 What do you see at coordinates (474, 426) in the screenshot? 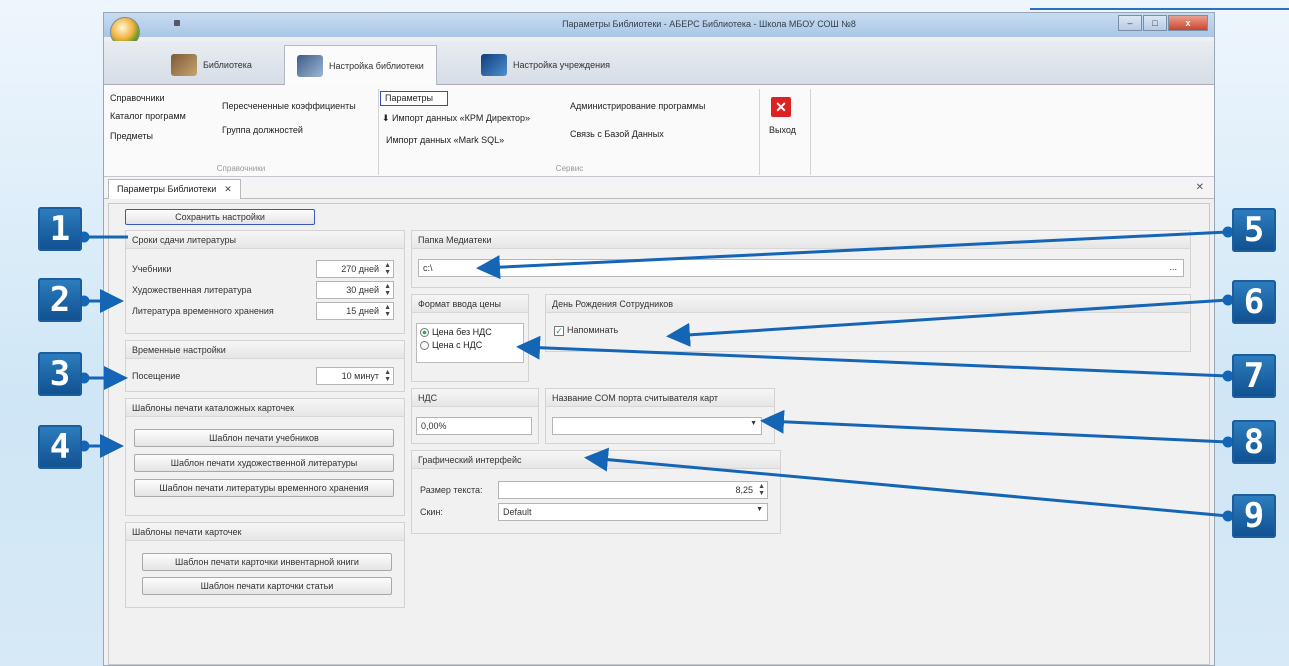
I see `vat-input: 0,00%` at bounding box center [474, 426].